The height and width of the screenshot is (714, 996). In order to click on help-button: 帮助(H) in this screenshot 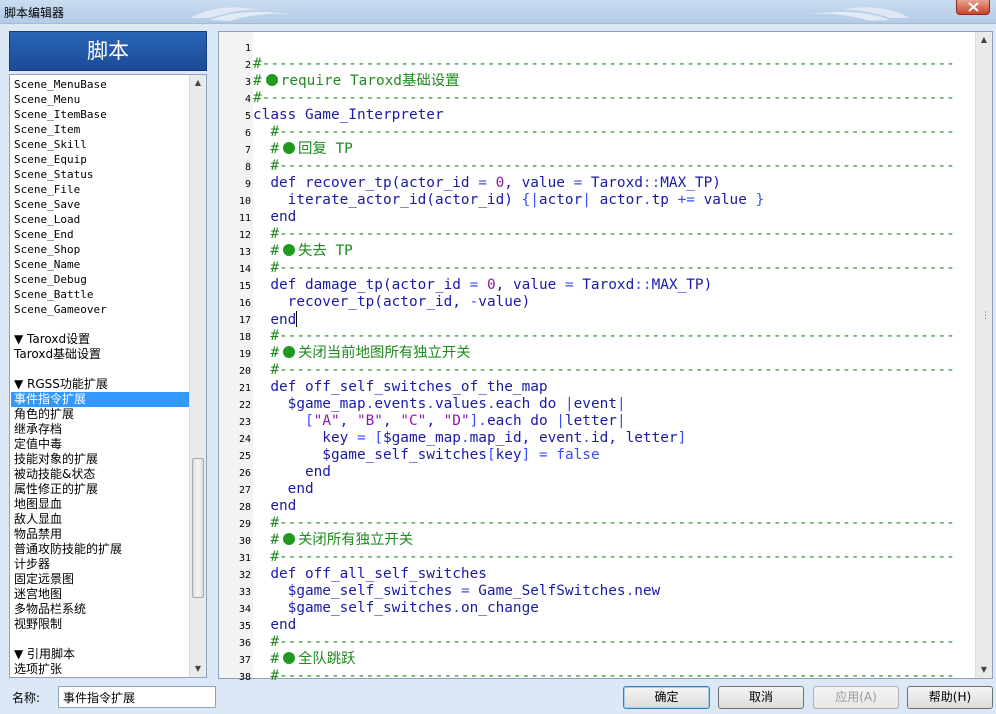, I will do `click(950, 697)`.